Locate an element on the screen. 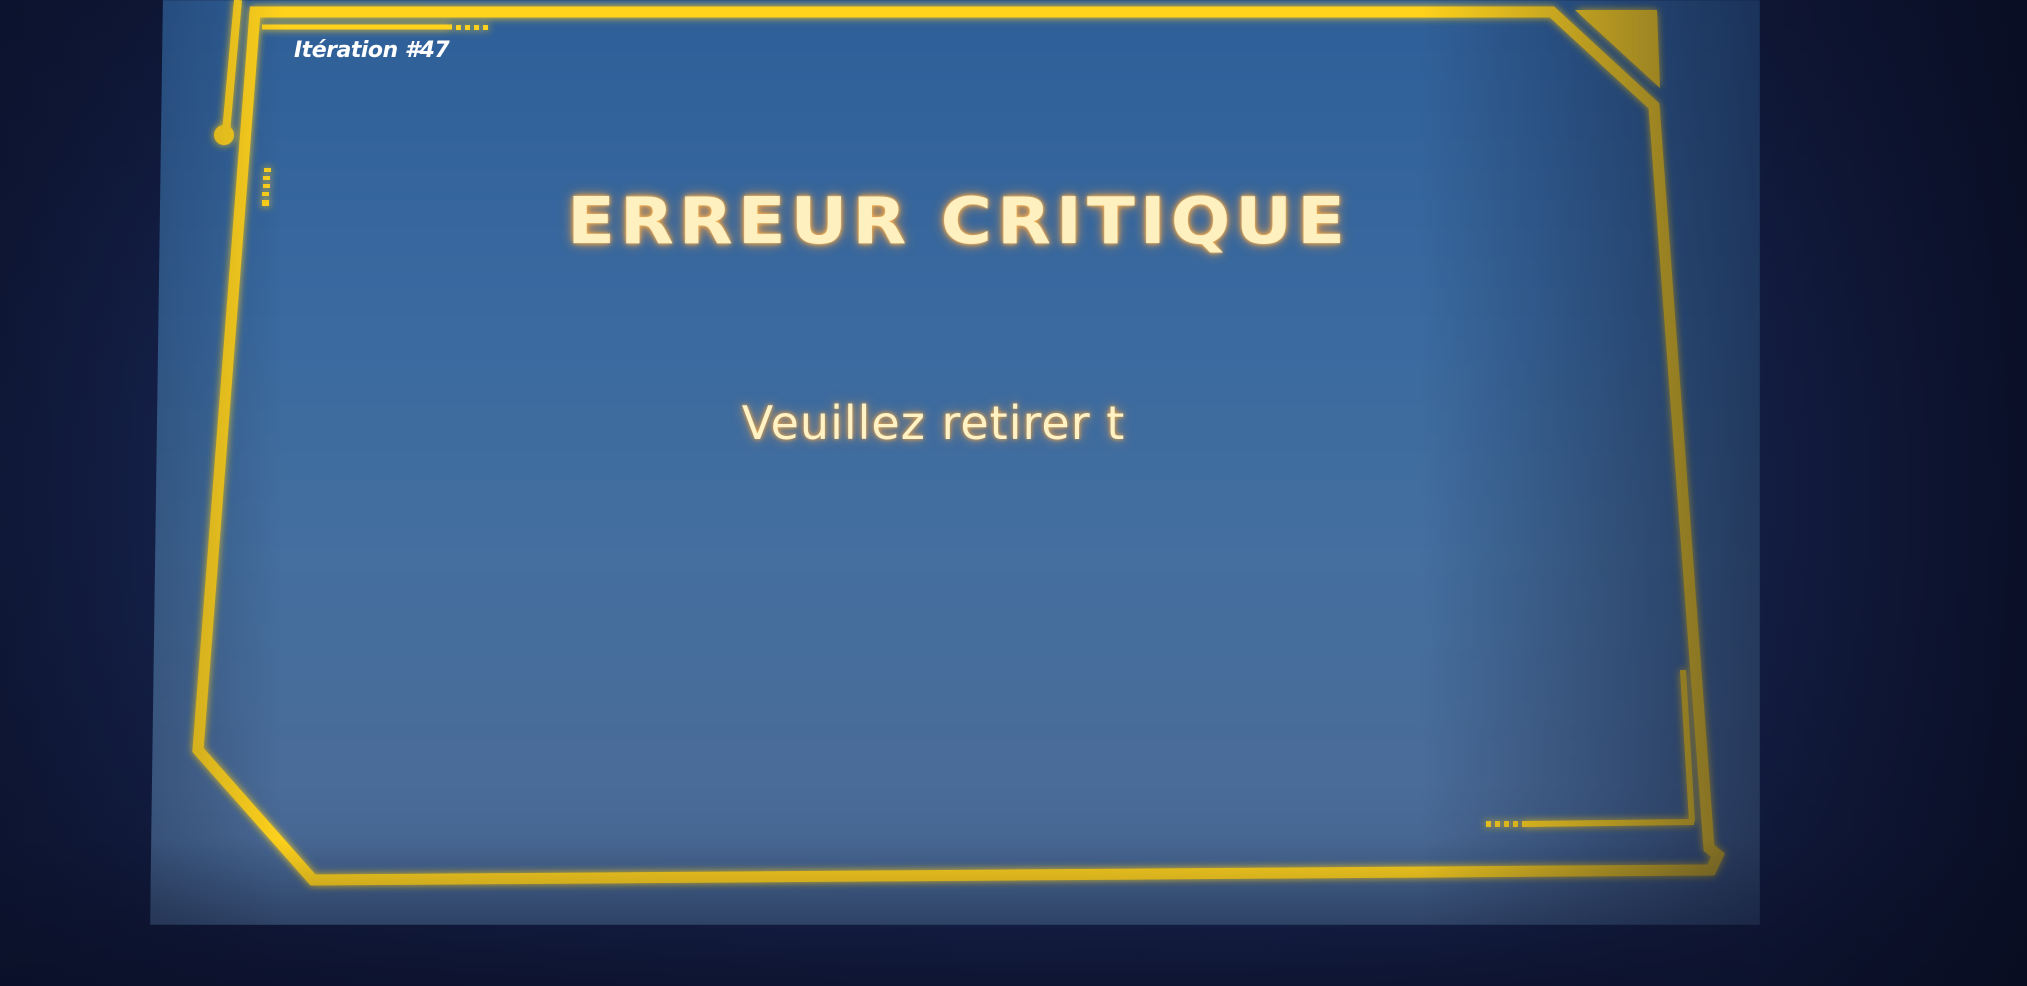 Image resolution: width=2027 pixels, height=986 pixels. bottom-inner-line is located at coordinates (1608, 823).